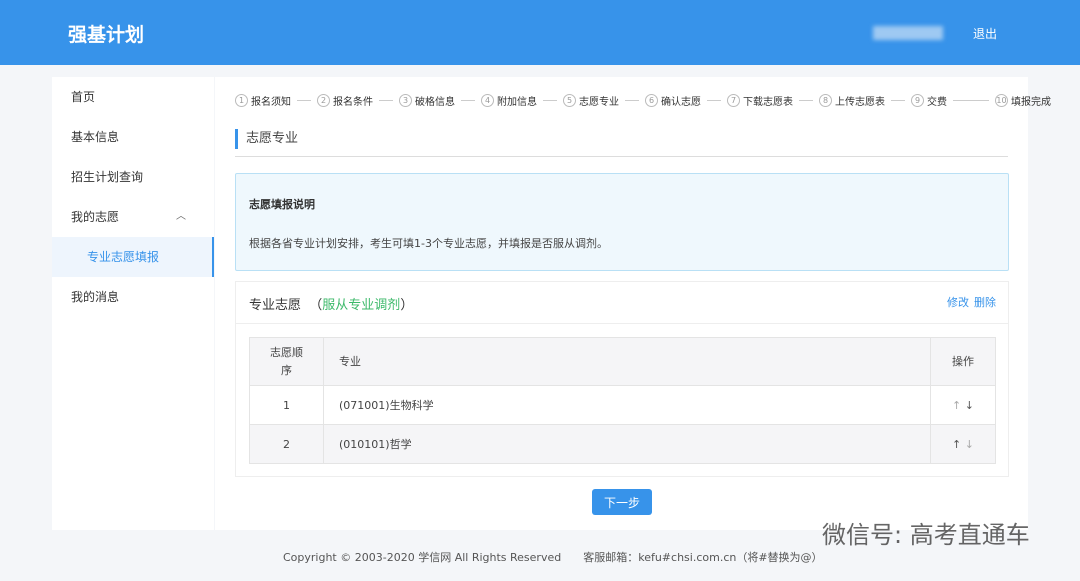  What do you see at coordinates (627, 361) in the screenshot?
I see `column-header-major: 专业` at bounding box center [627, 361].